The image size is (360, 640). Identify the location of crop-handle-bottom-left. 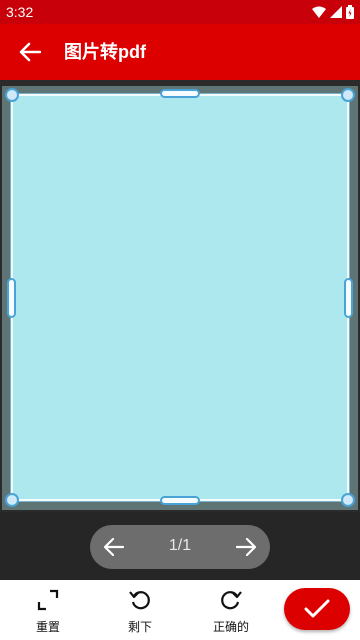
(12, 500).